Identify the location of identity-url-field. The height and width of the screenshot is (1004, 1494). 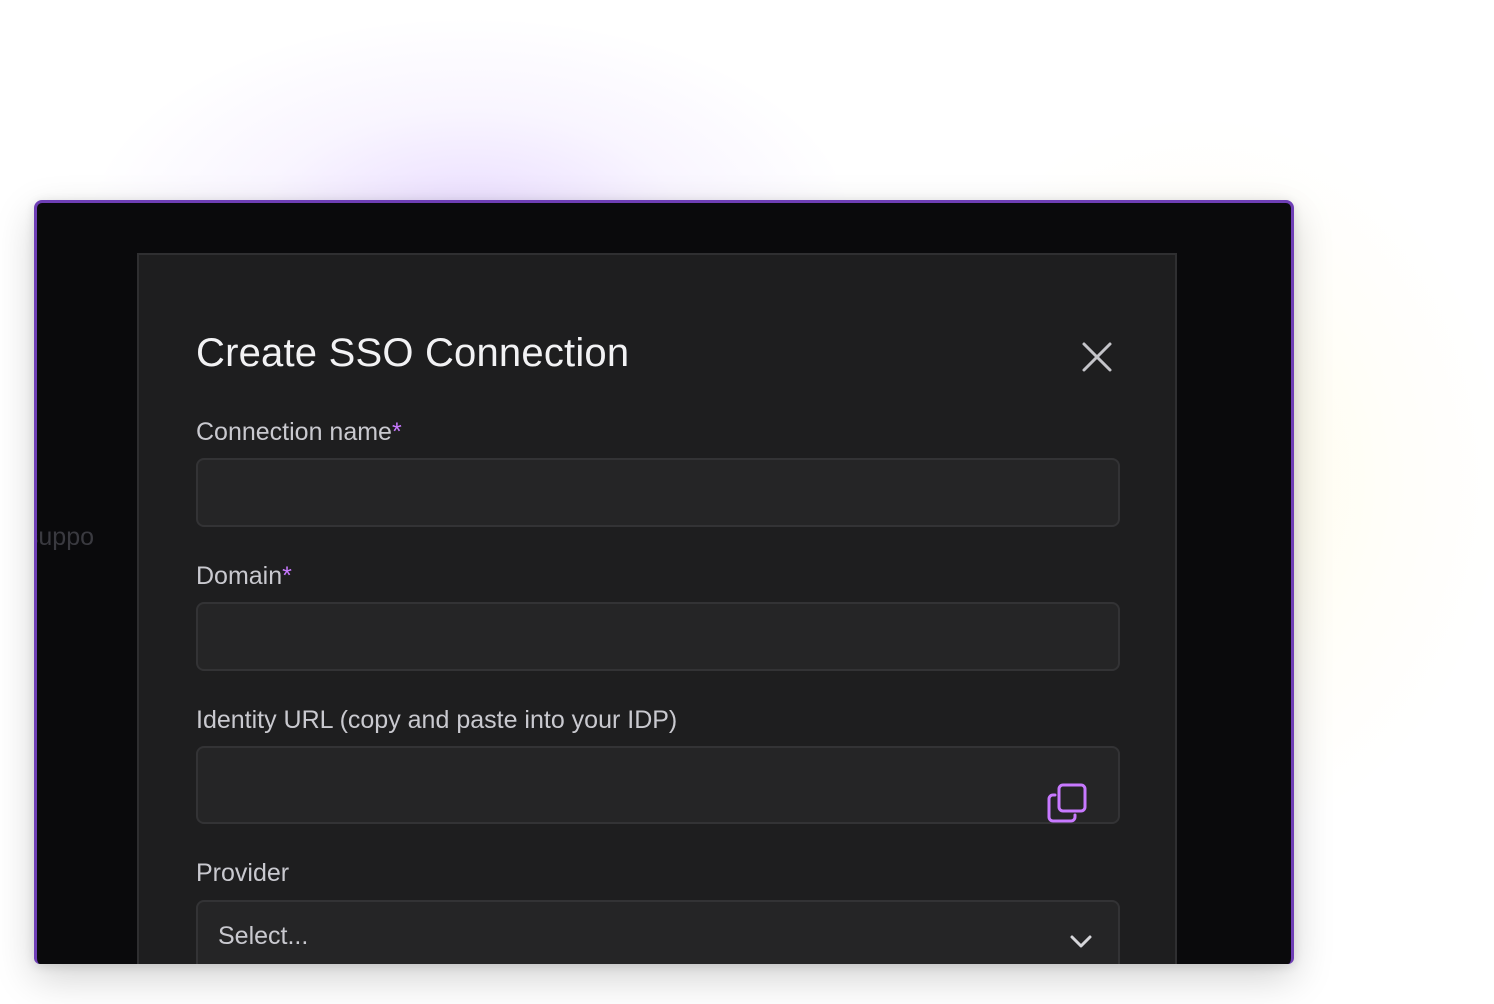
(658, 785).